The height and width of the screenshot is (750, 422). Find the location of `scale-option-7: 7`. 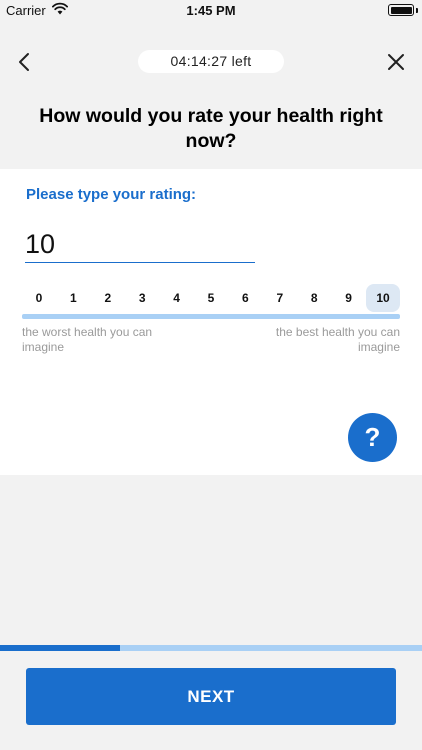

scale-option-7: 7 is located at coordinates (280, 298).